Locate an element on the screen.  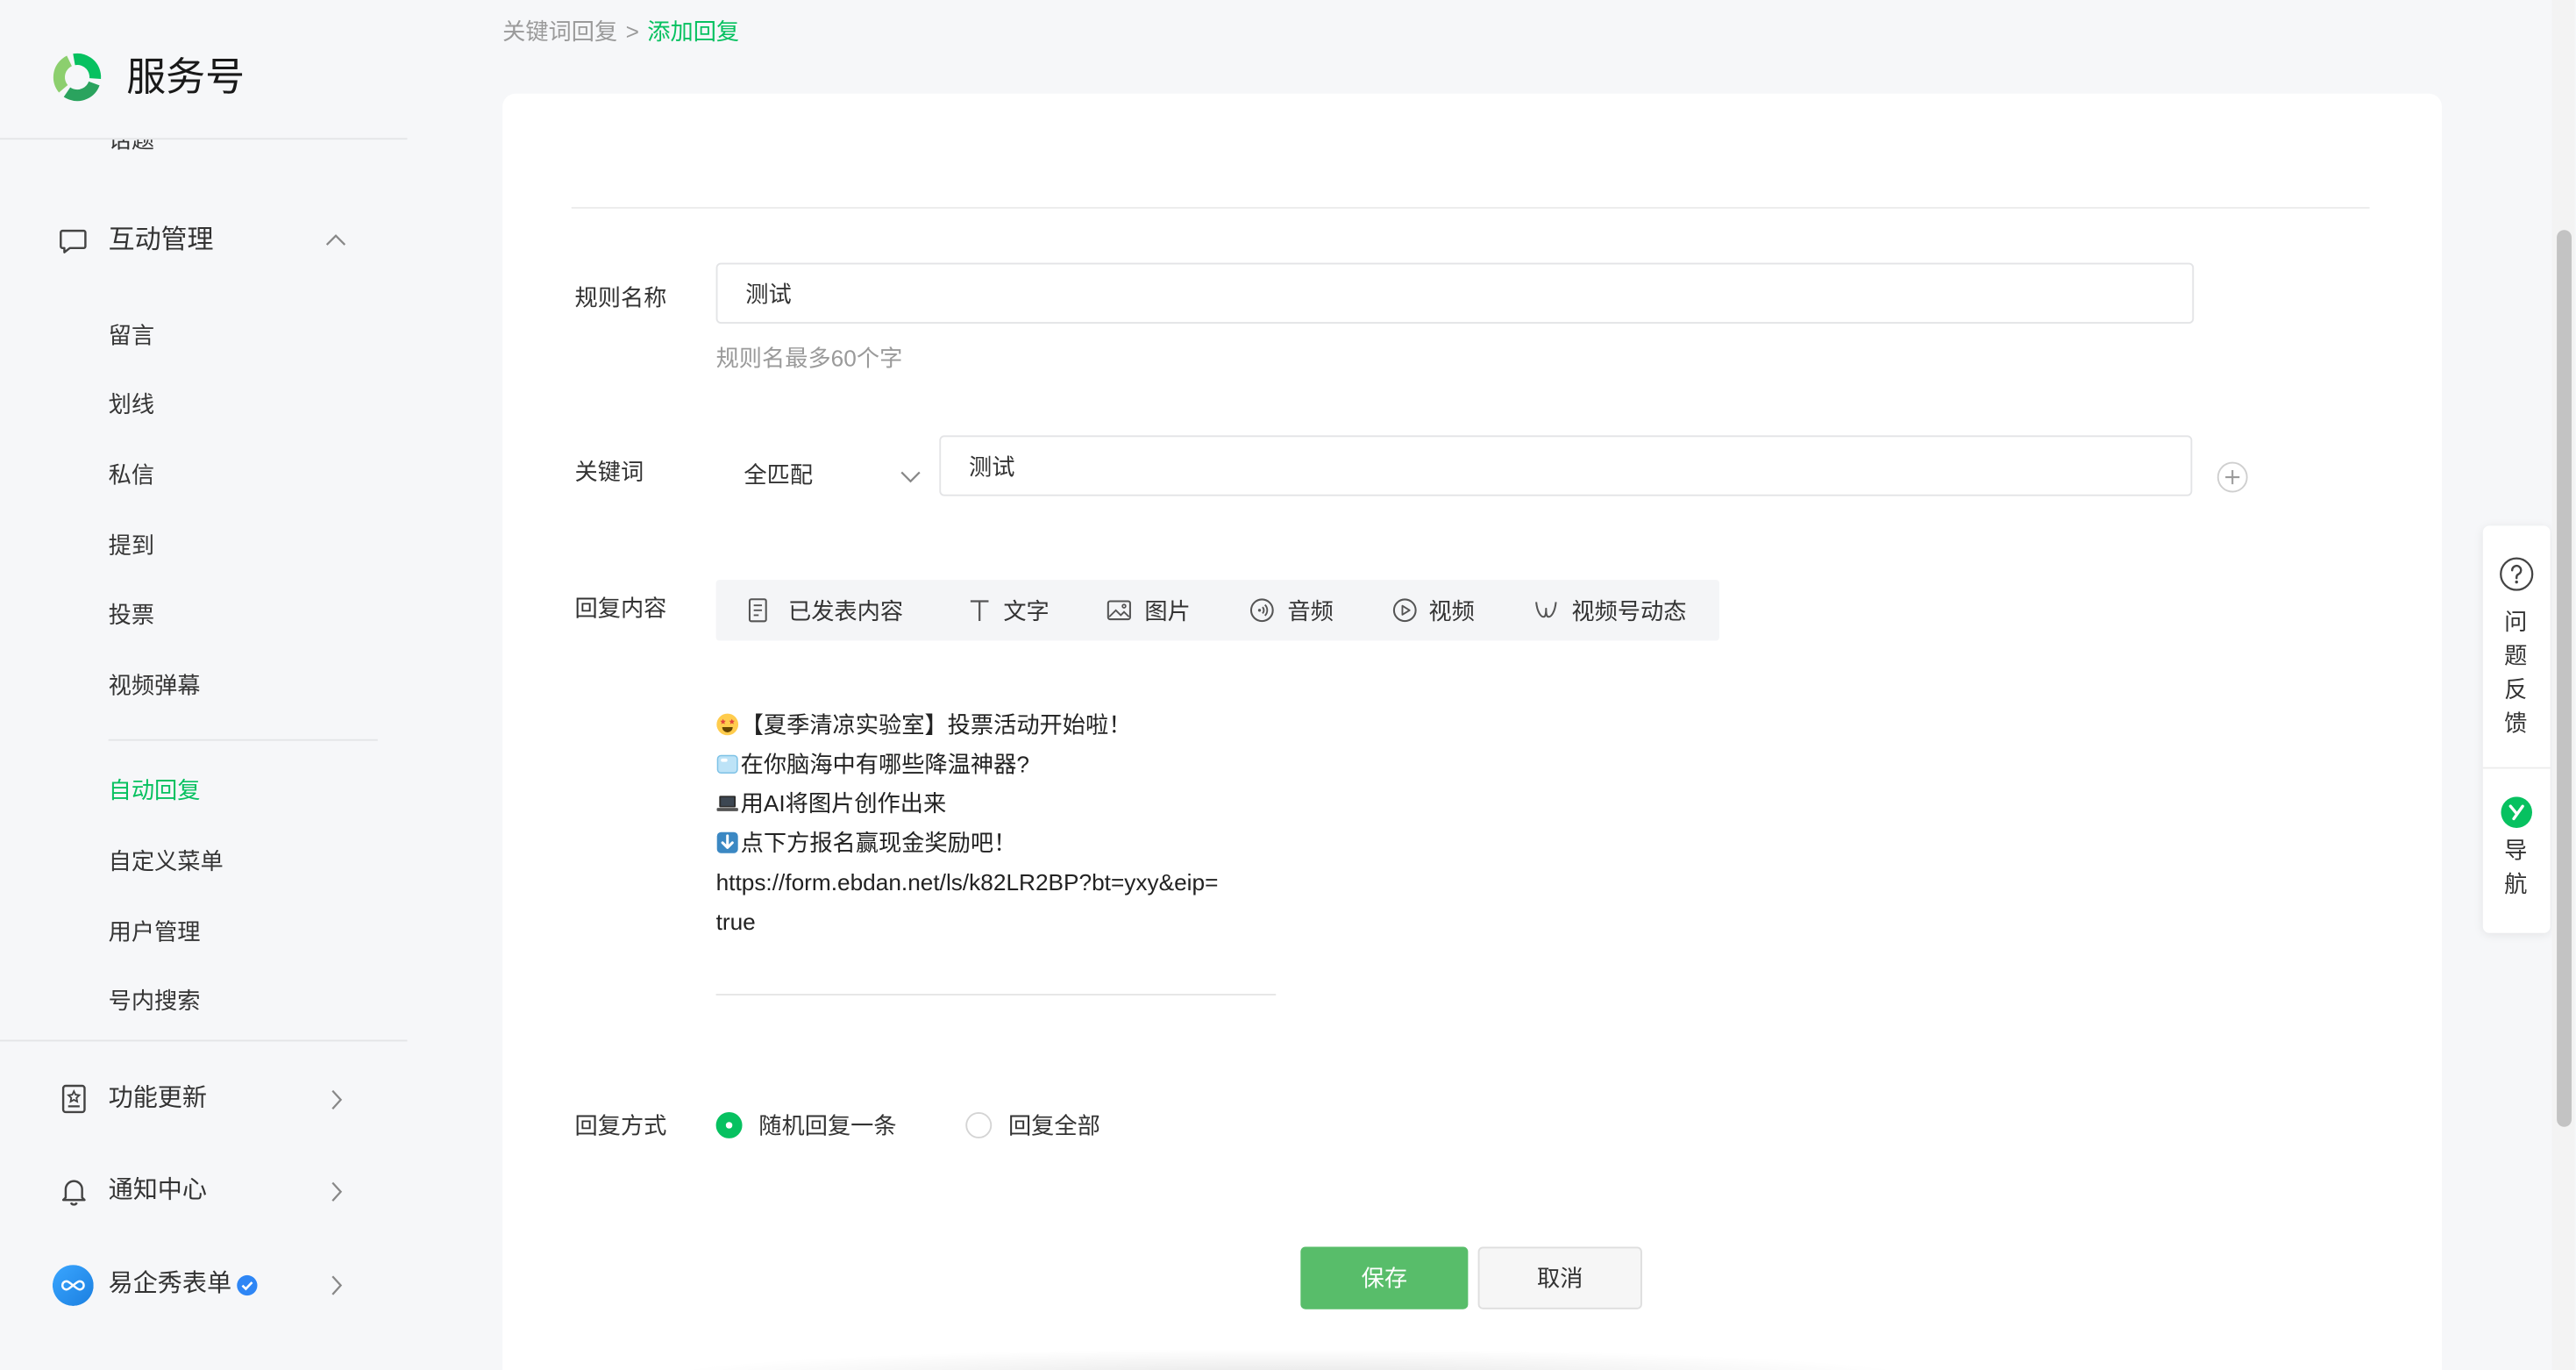
toolbar-text-label: 文字 is located at coordinates (1026, 610).